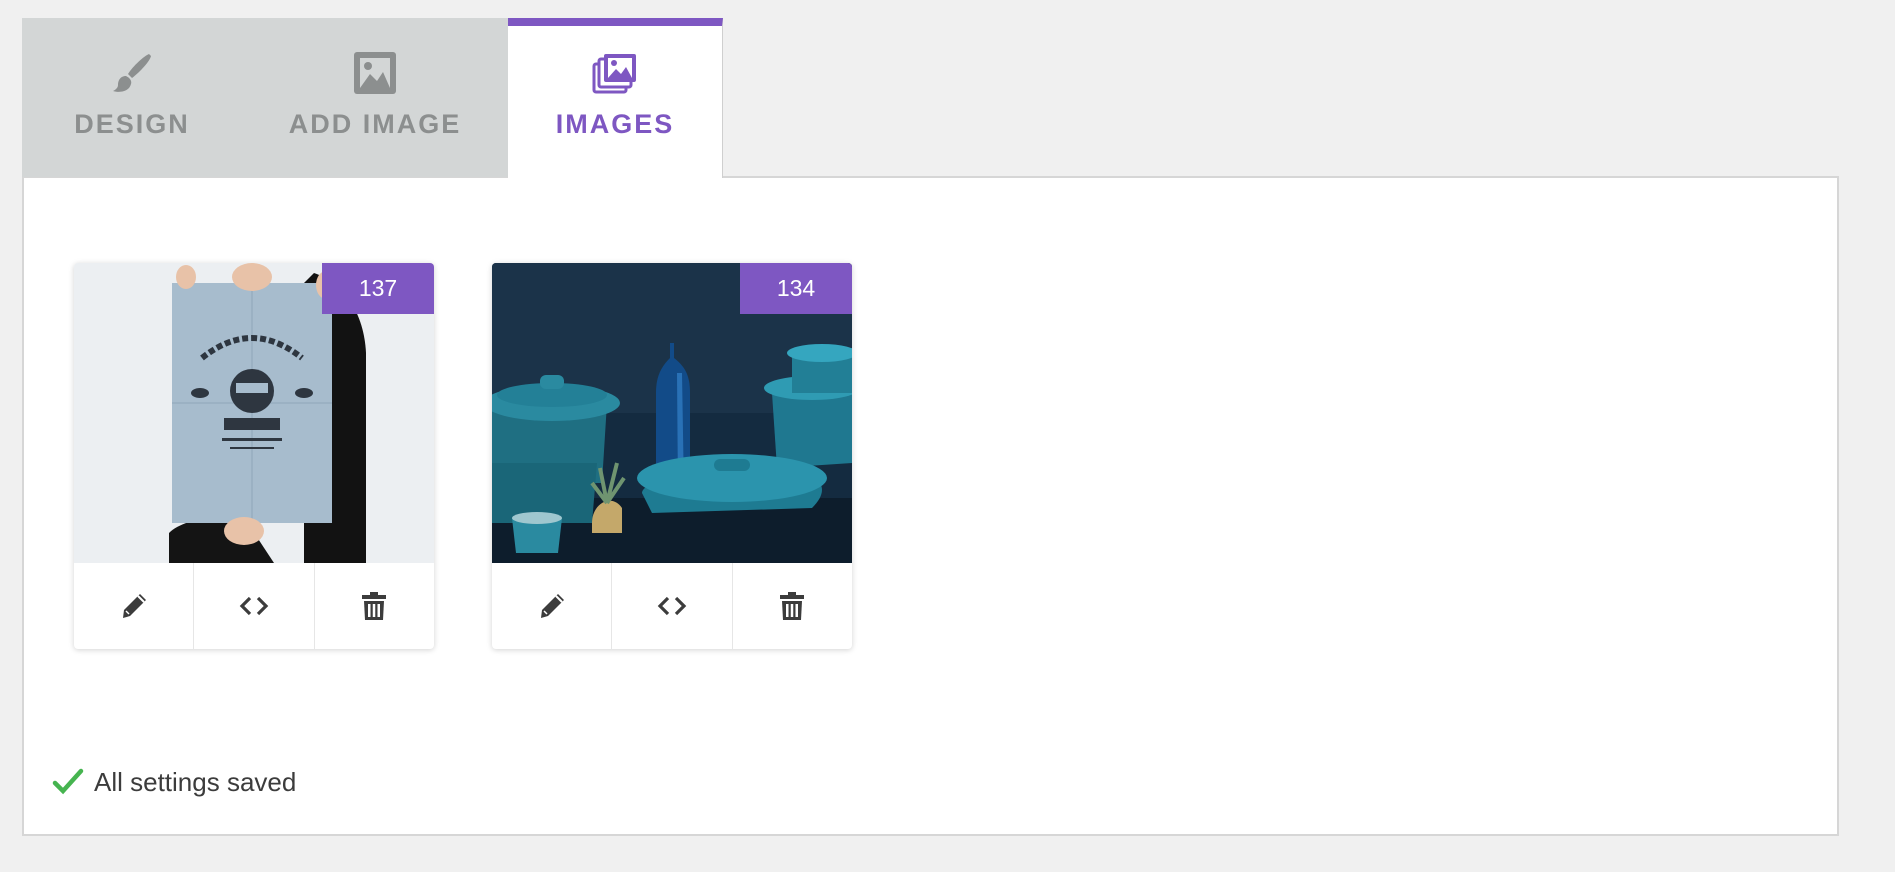 The width and height of the screenshot is (1895, 872). I want to click on paintbrush-icon, so click(132, 73).